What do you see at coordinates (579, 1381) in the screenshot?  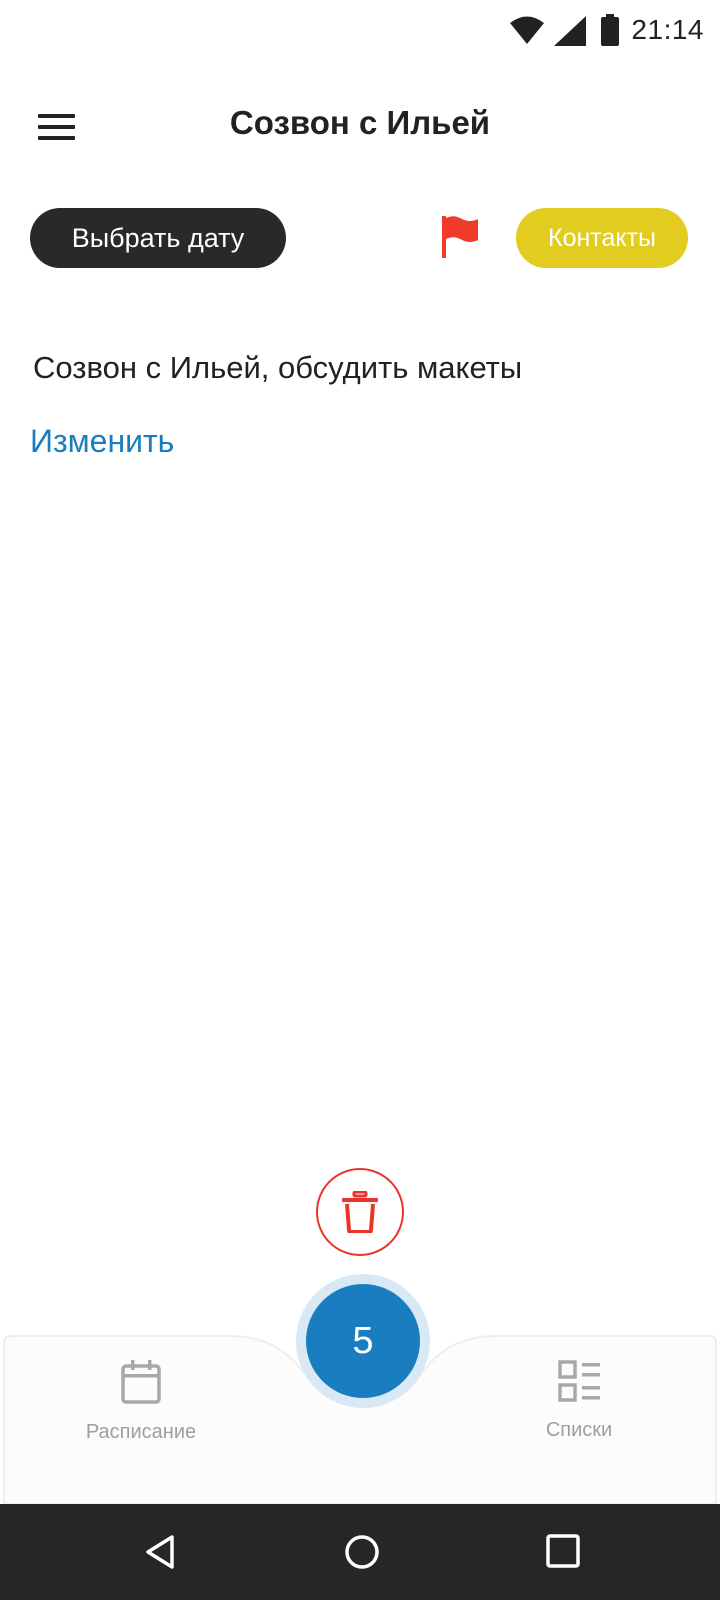 I see `list-icon` at bounding box center [579, 1381].